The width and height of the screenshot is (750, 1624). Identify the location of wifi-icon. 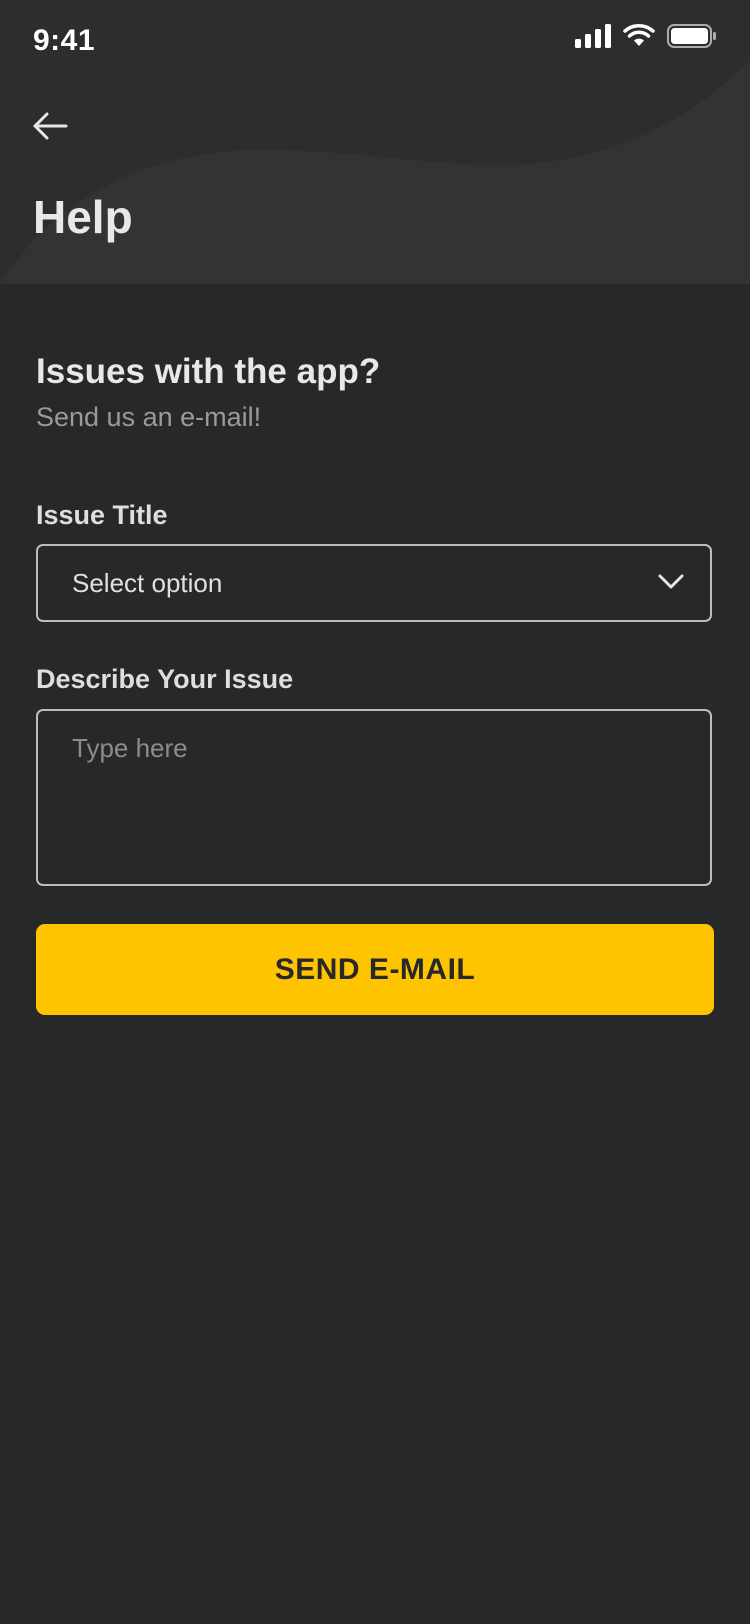
(639, 35).